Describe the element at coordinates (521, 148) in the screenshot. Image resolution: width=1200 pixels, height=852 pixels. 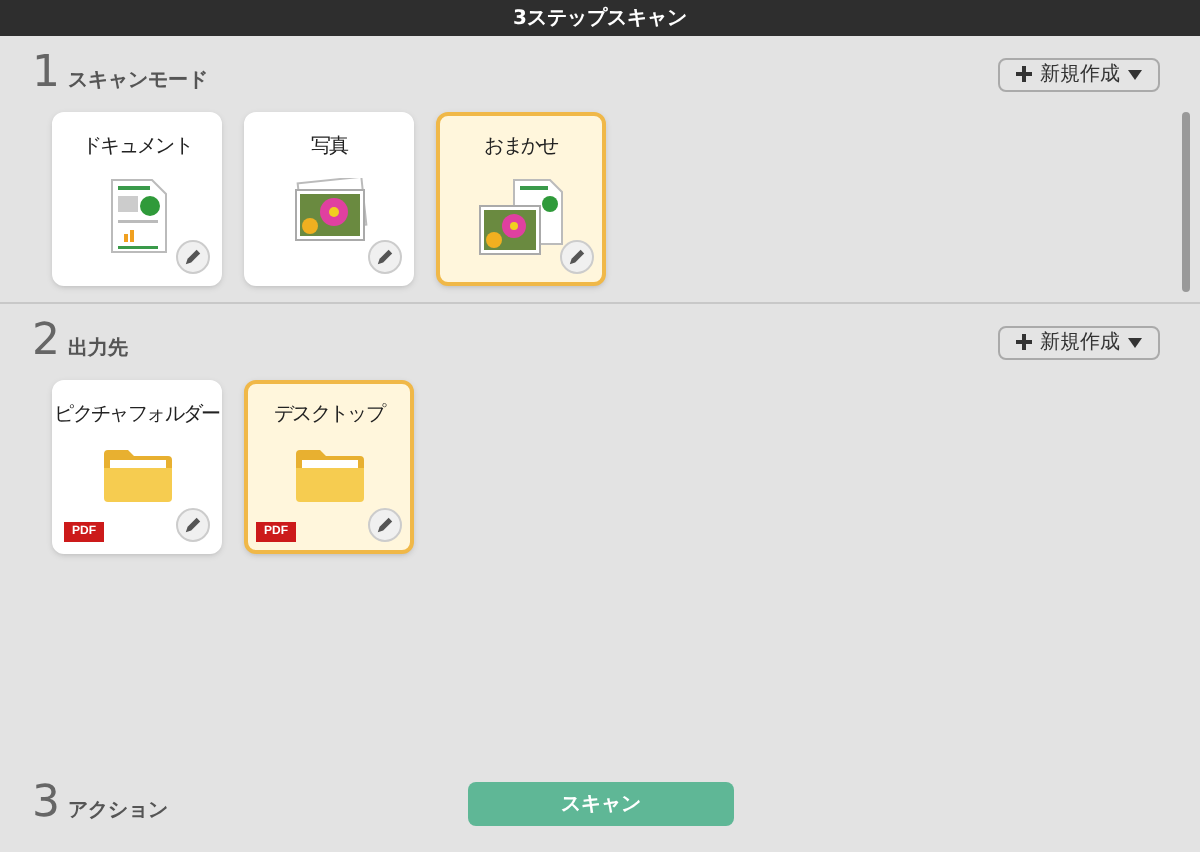
I see `card-label: おまかせ` at that location.